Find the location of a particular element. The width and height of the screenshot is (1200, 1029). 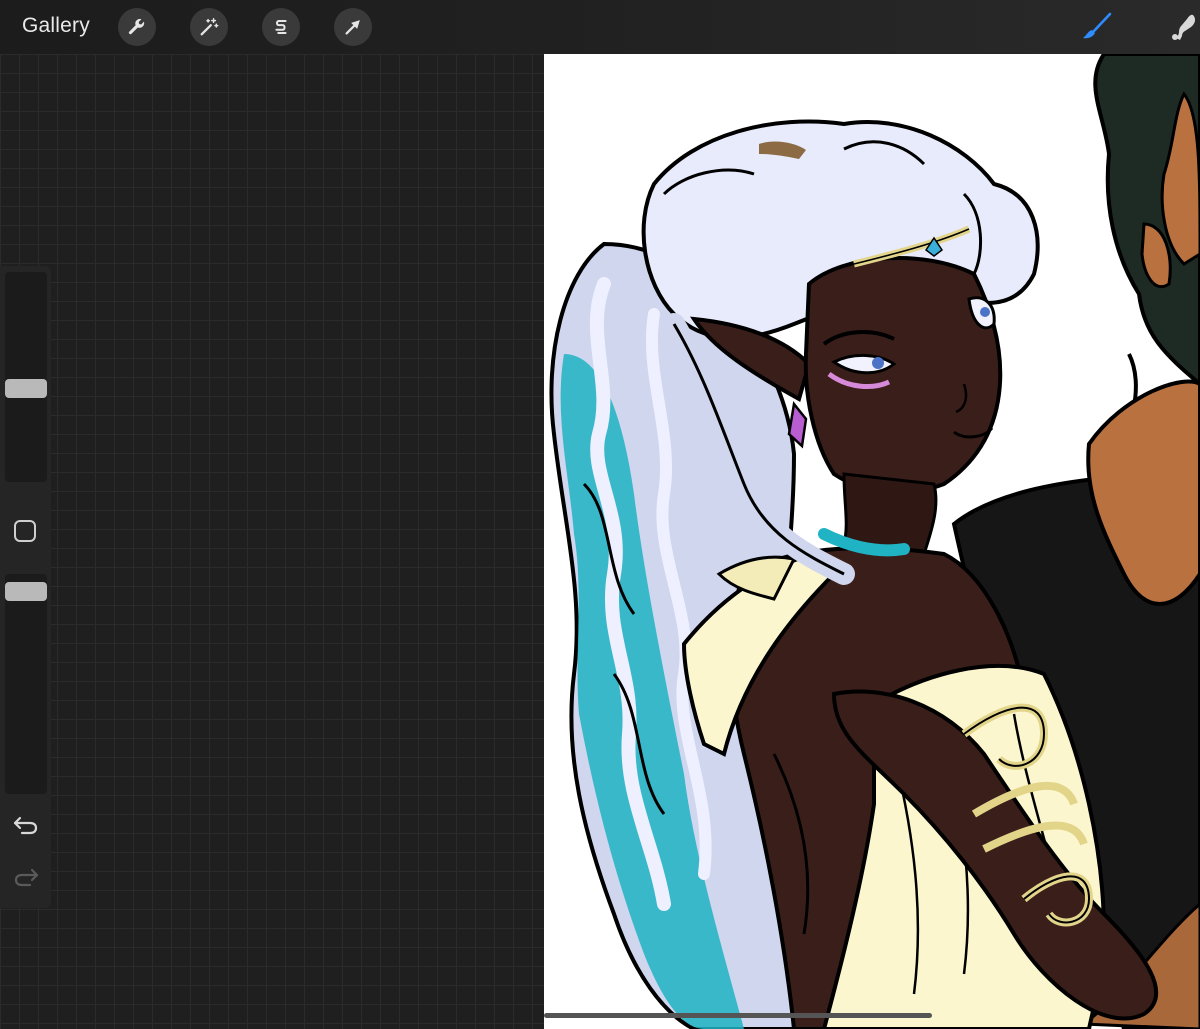

redo-button is located at coordinates (26, 876).